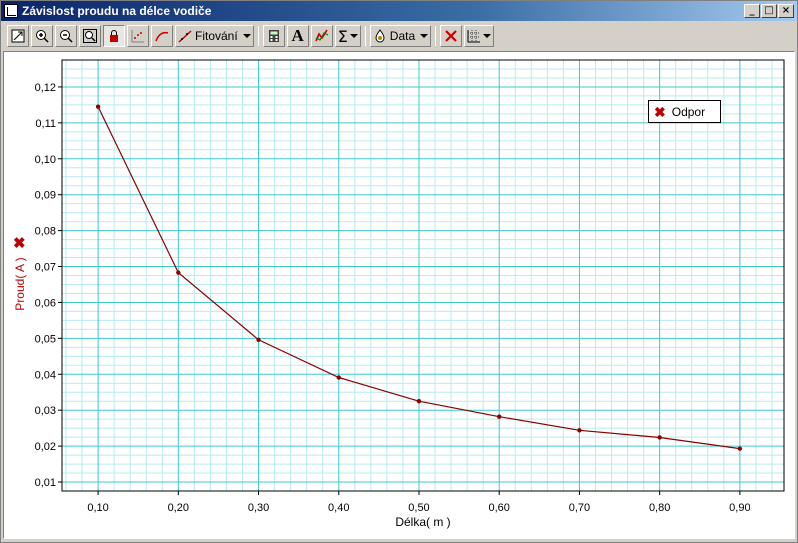 The height and width of the screenshot is (543, 798). I want to click on x-tick-label: 0,20, so click(178, 508).